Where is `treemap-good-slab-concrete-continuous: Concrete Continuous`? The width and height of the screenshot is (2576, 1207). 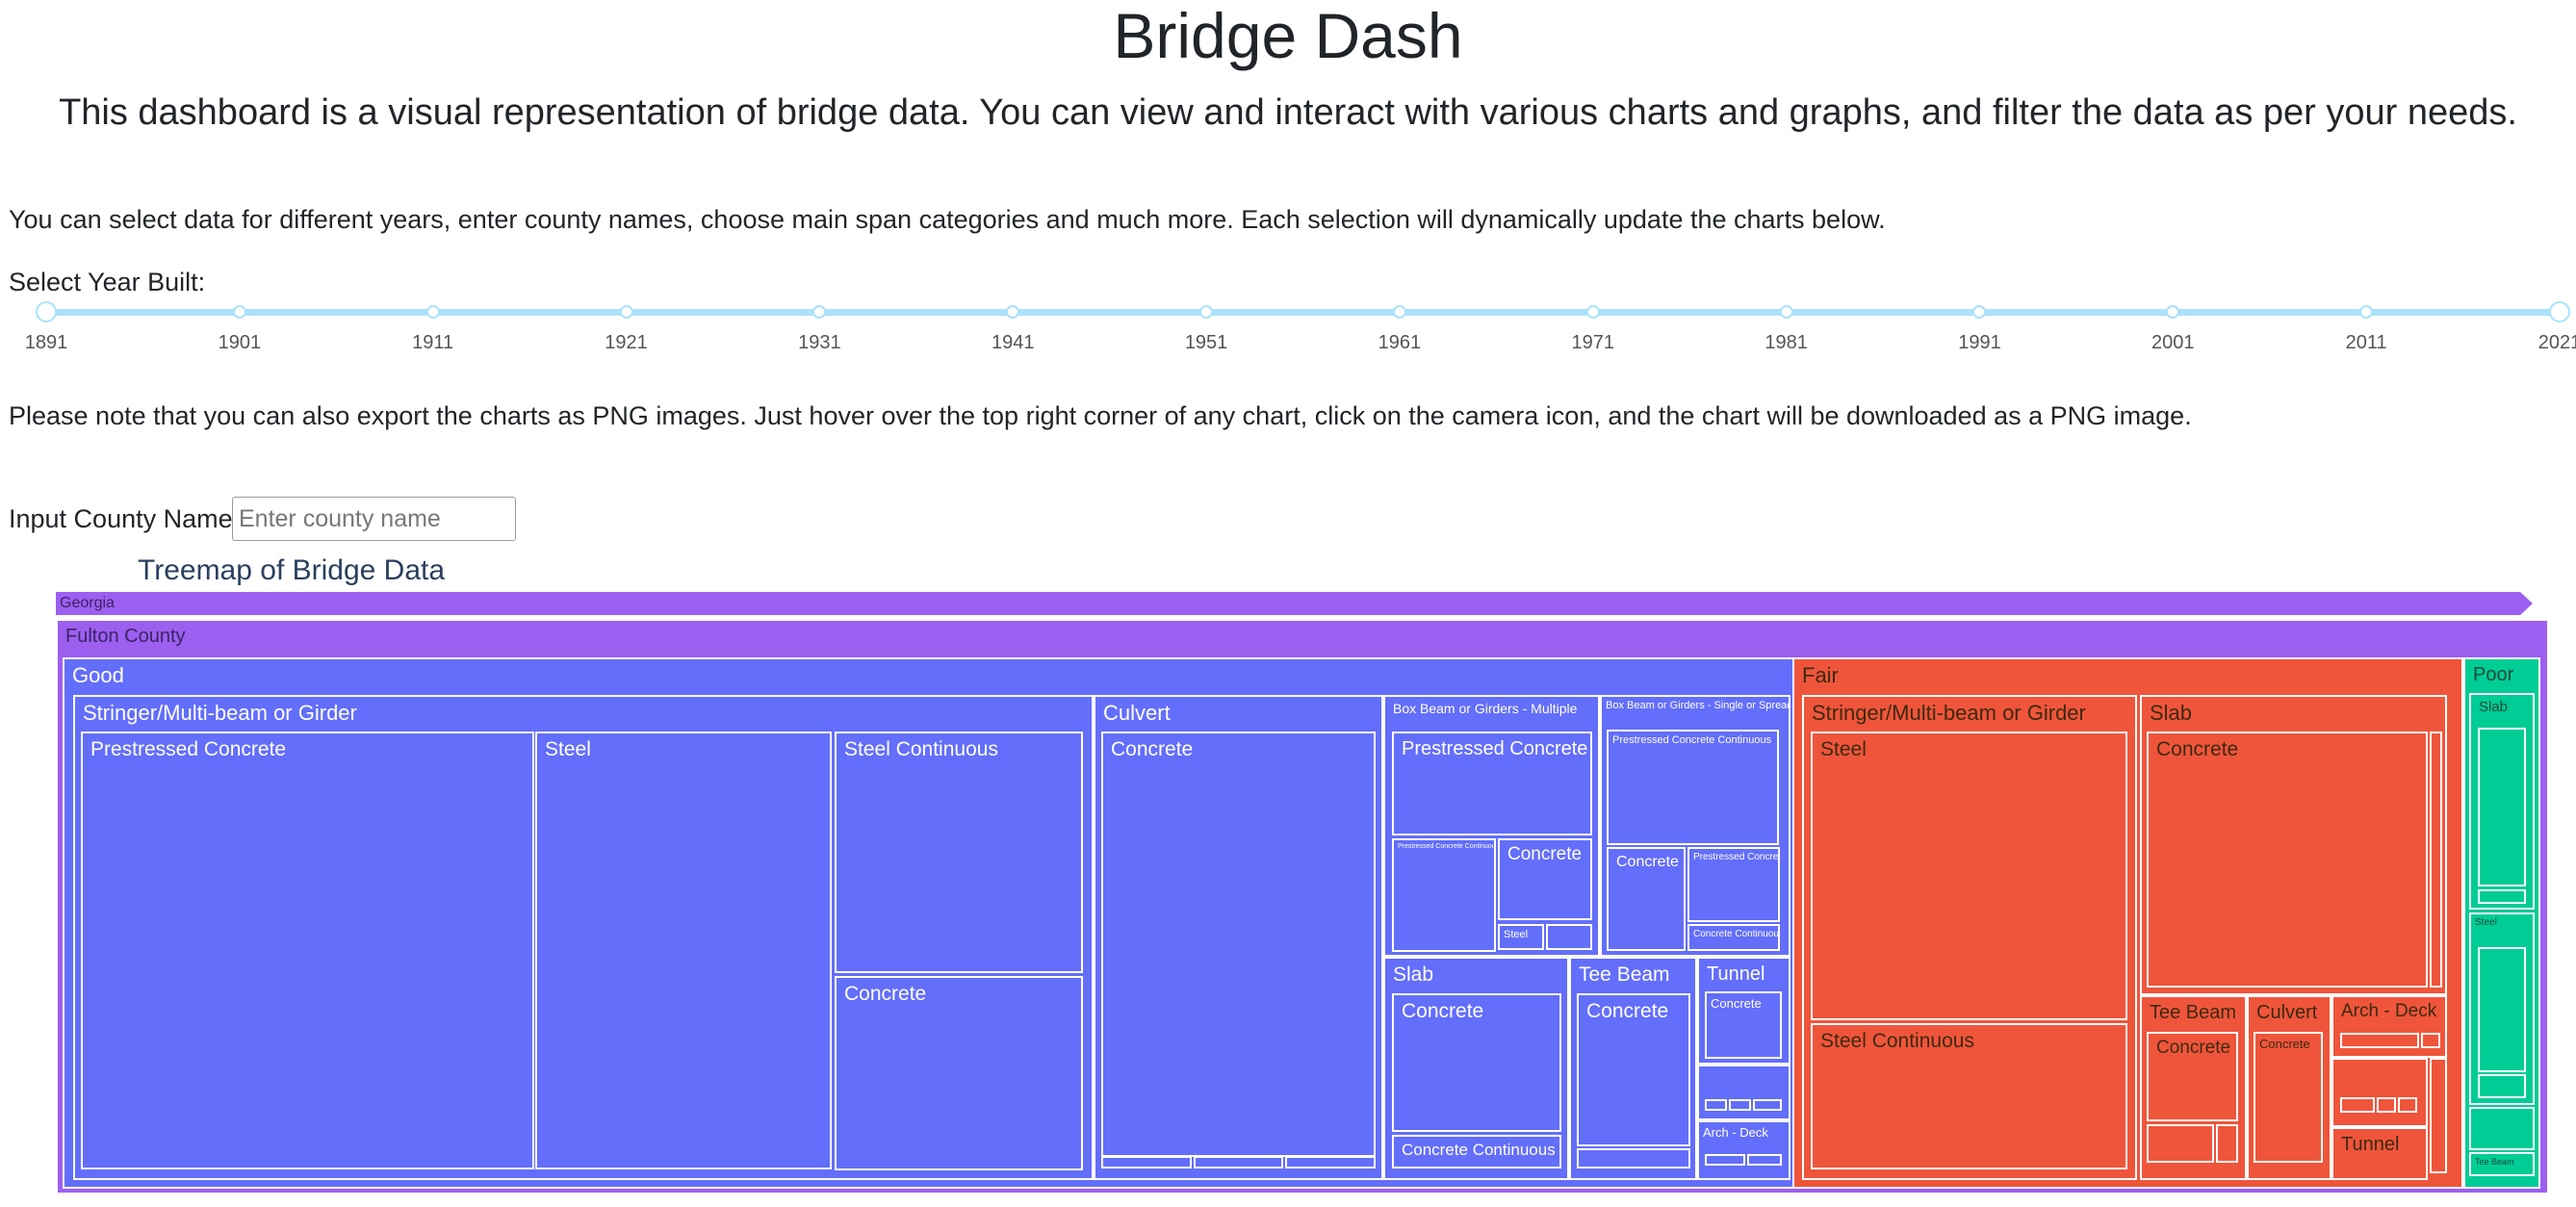
treemap-good-slab-concrete-continuous: Concrete Continuous is located at coordinates (1477, 1151).